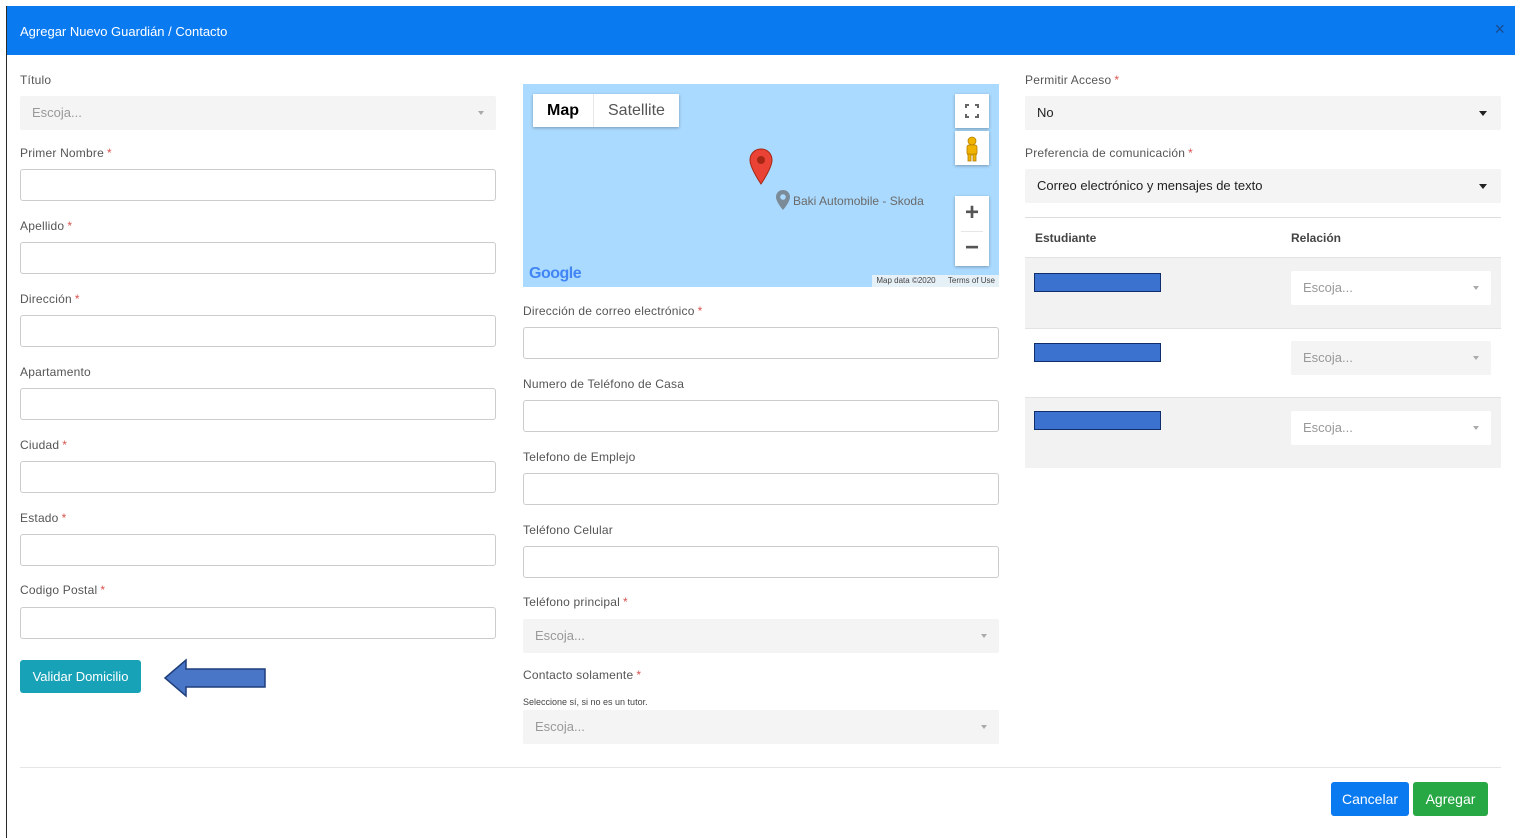 Image resolution: width=1520 pixels, height=838 pixels. I want to click on primer-nombre-label: Primer Nombre *, so click(66, 153).